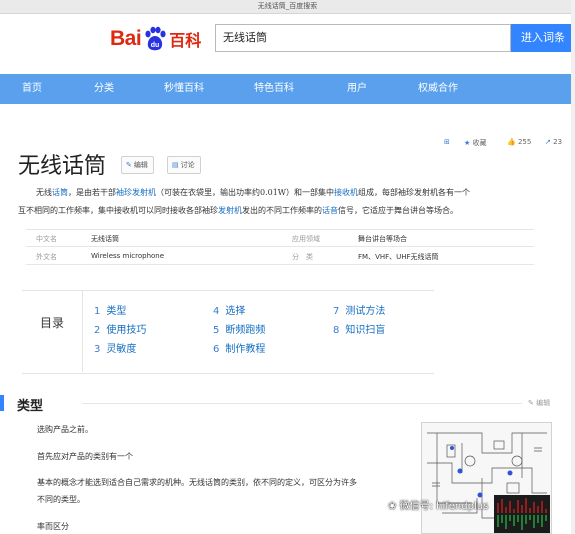  I want to click on discuss-icon: ▤, so click(175, 165).